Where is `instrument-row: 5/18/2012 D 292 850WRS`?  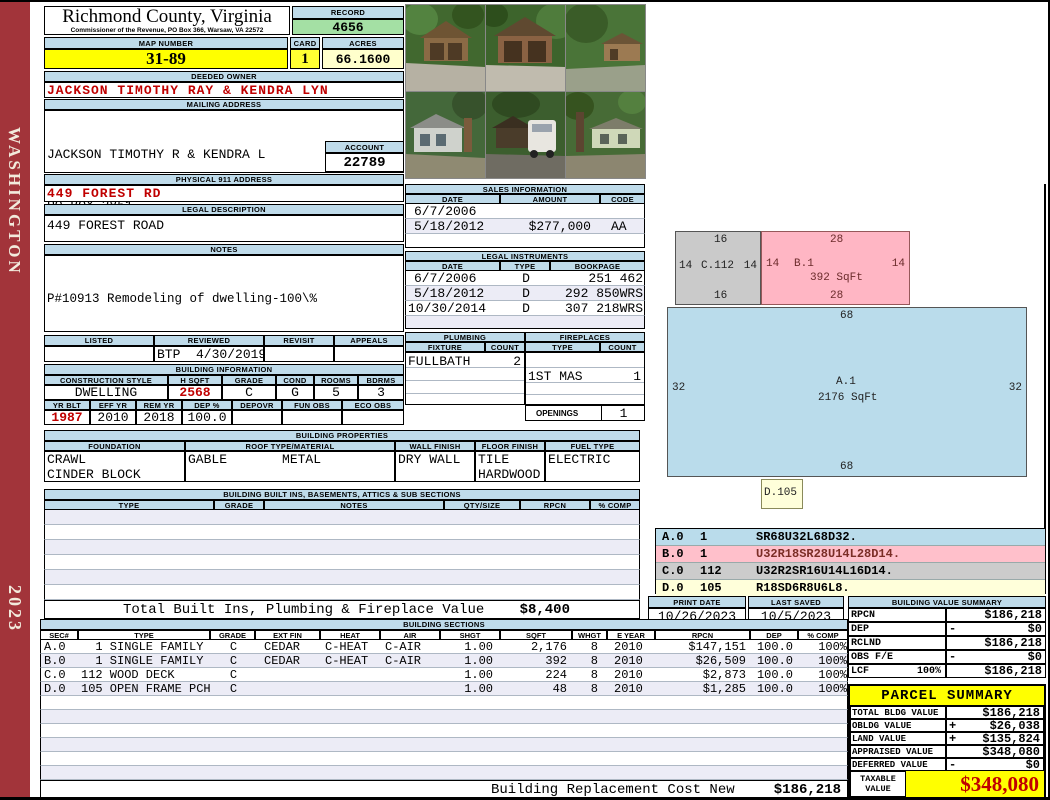 instrument-row: 5/18/2012 D 292 850WRS is located at coordinates (525, 293).